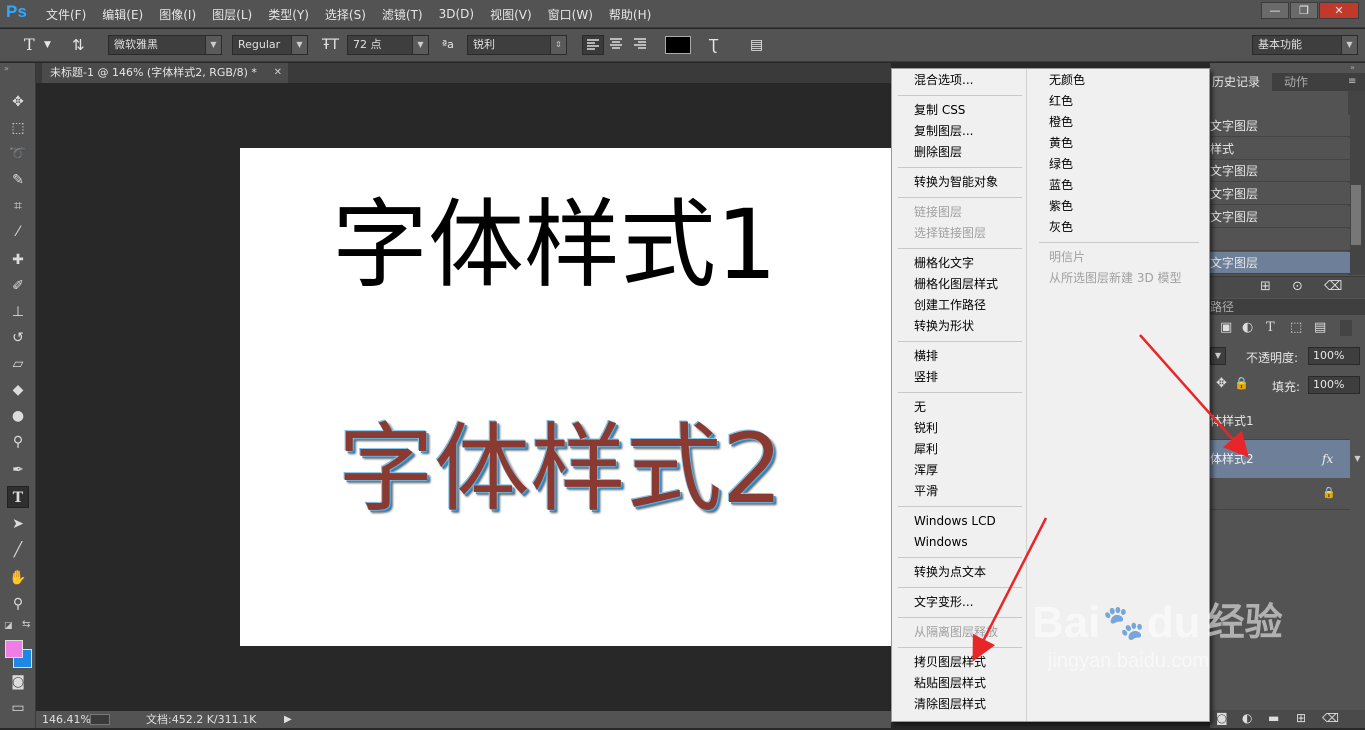 The width and height of the screenshot is (1365, 730). I want to click on dodge-tool-icon: ⚲, so click(18, 442).